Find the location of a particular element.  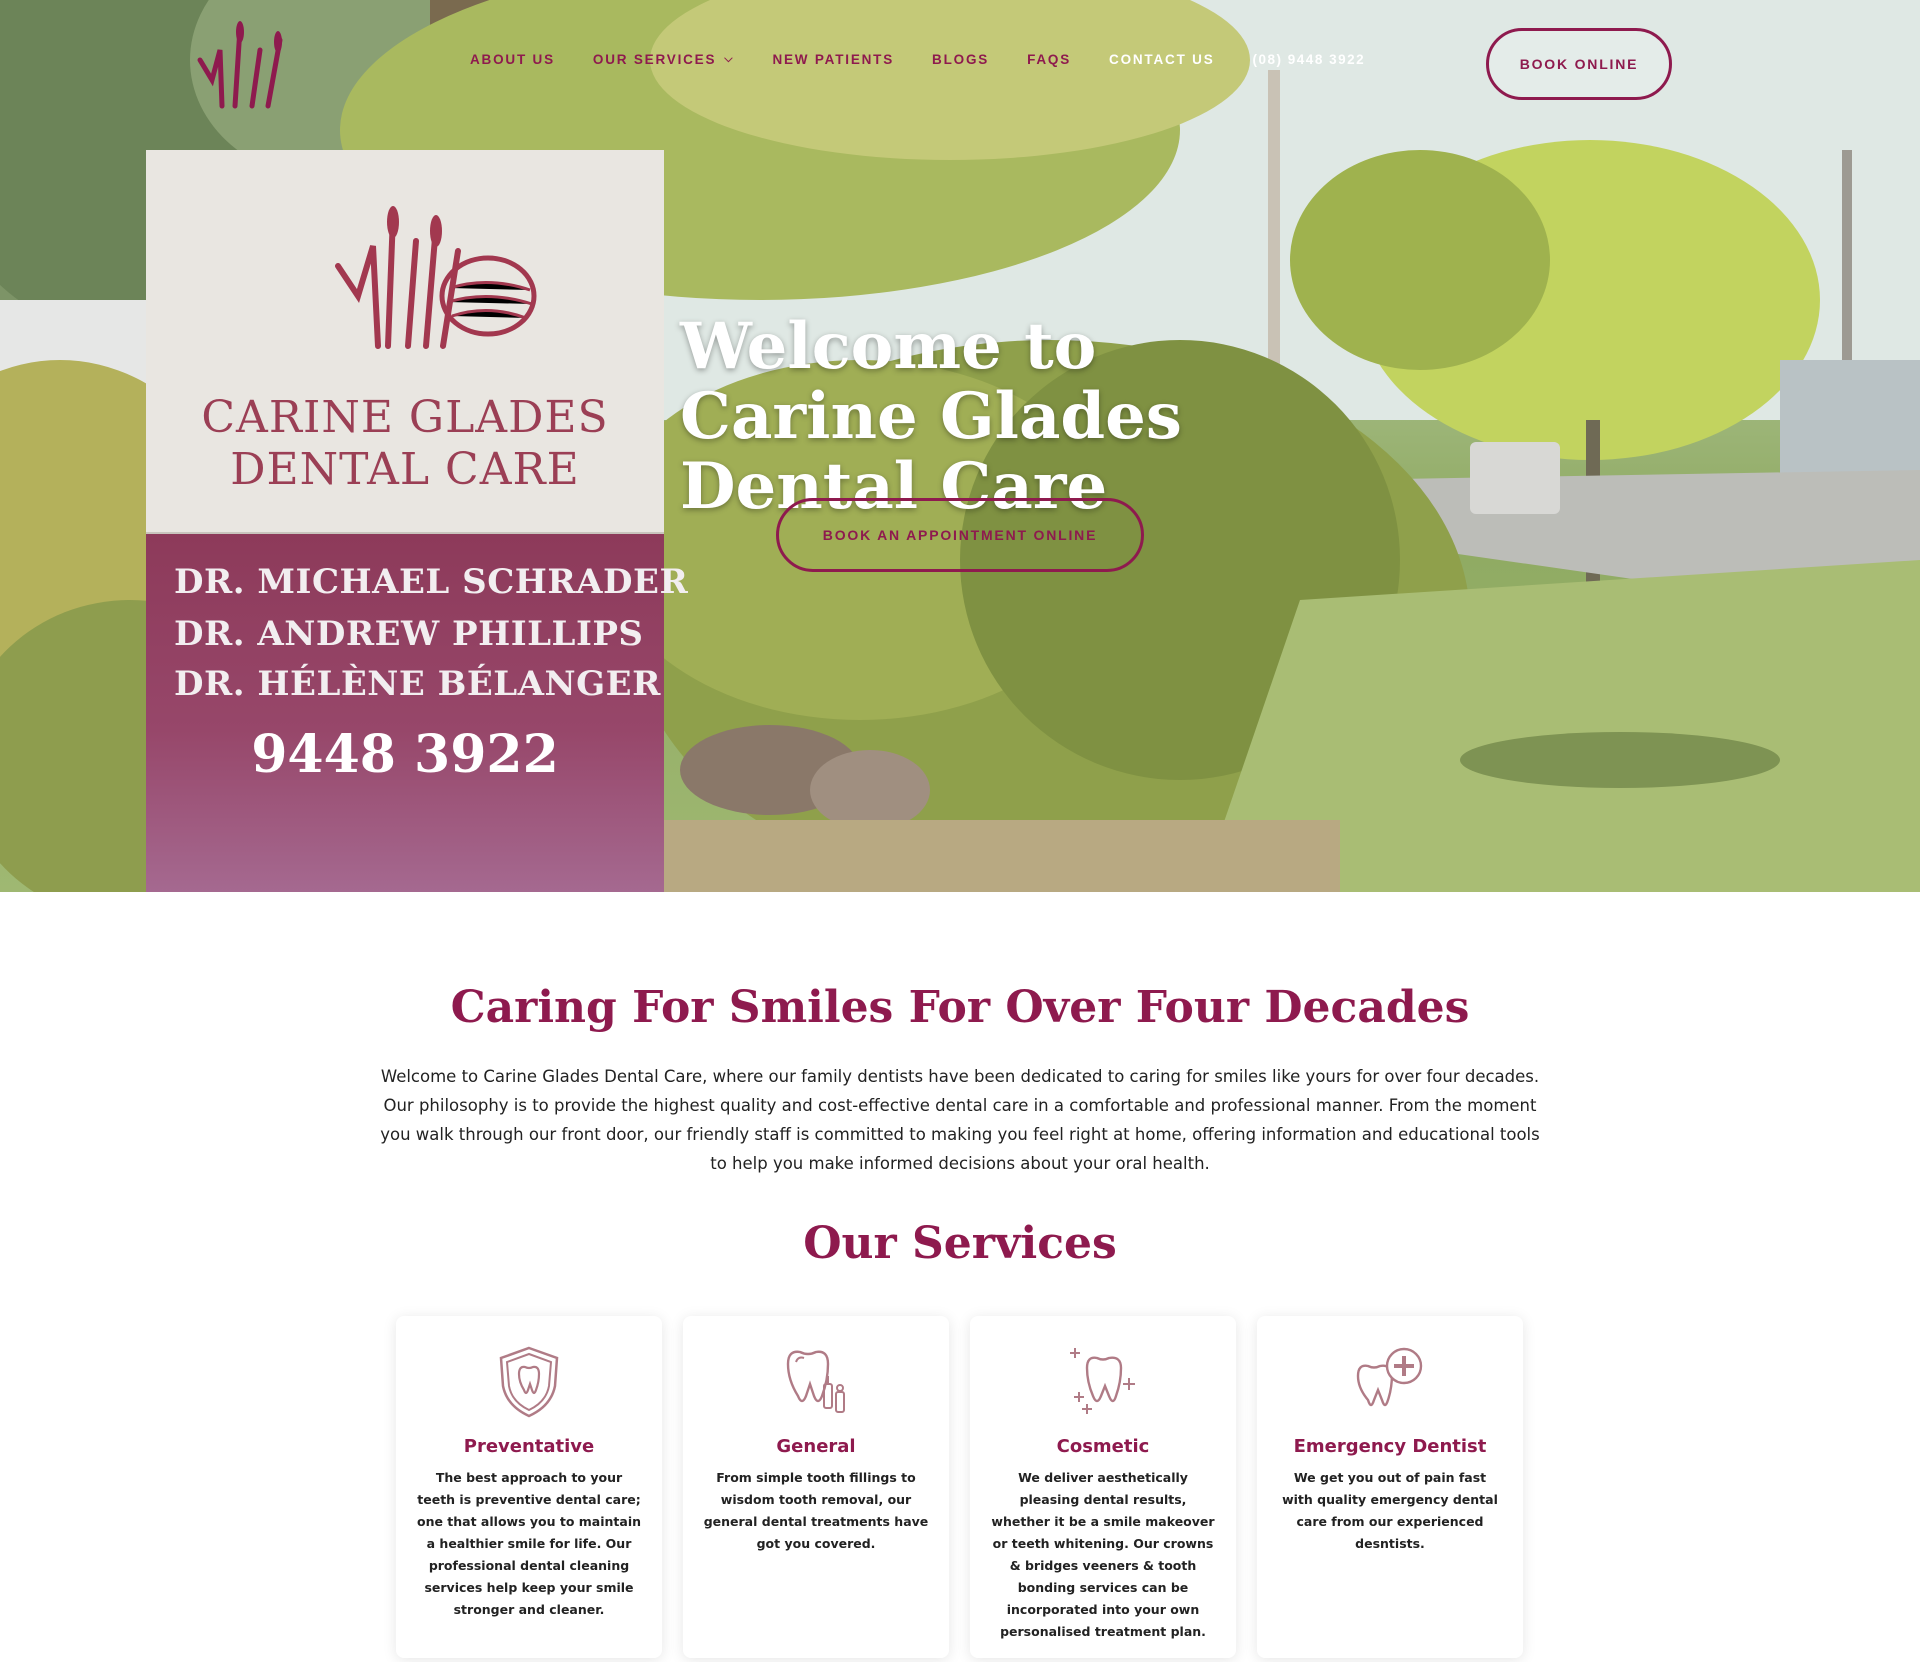

nav-blogs: BLOGS is located at coordinates (960, 59).